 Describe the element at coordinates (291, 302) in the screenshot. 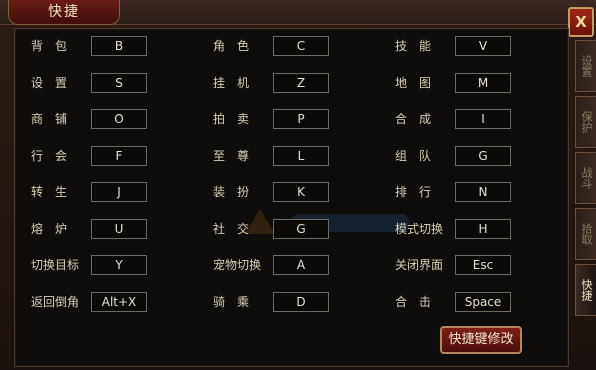

I see `shortcut-row: 合 击 Space` at that location.